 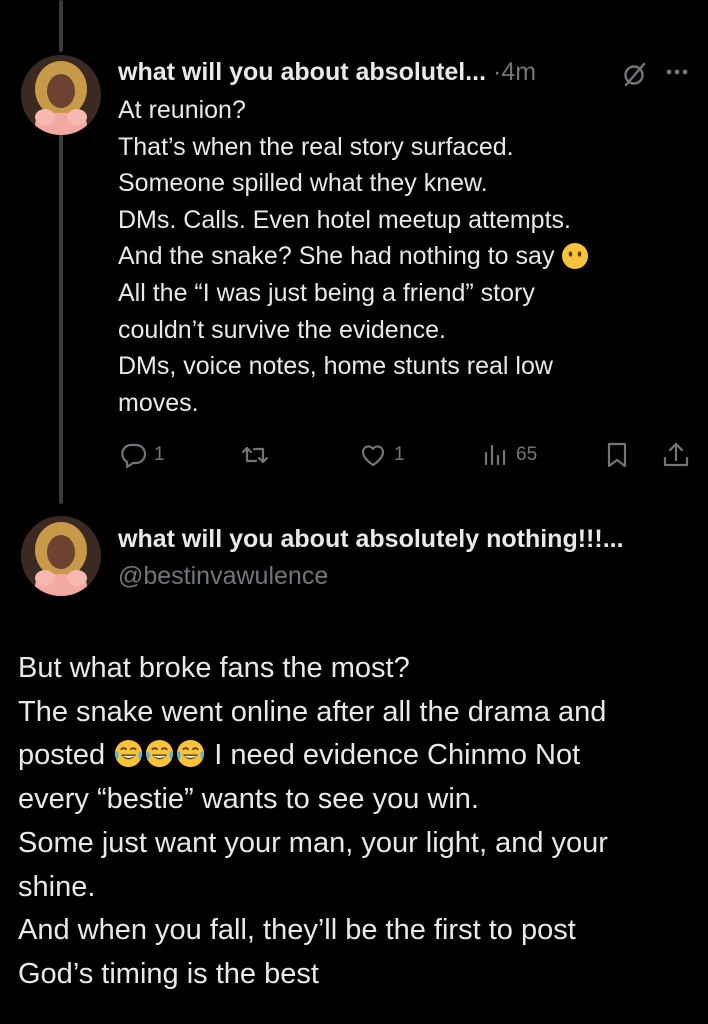 What do you see at coordinates (344, 219) in the screenshot?
I see `tweet-text-line: DMs. Calls. Even hotel meetup attempts.` at bounding box center [344, 219].